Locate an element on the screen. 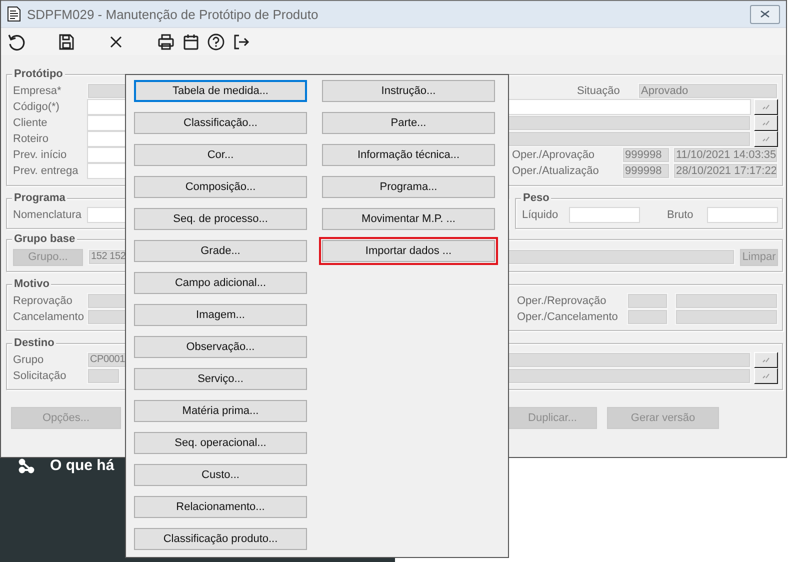 The width and height of the screenshot is (794, 562). close-icon is located at coordinates (765, 14).